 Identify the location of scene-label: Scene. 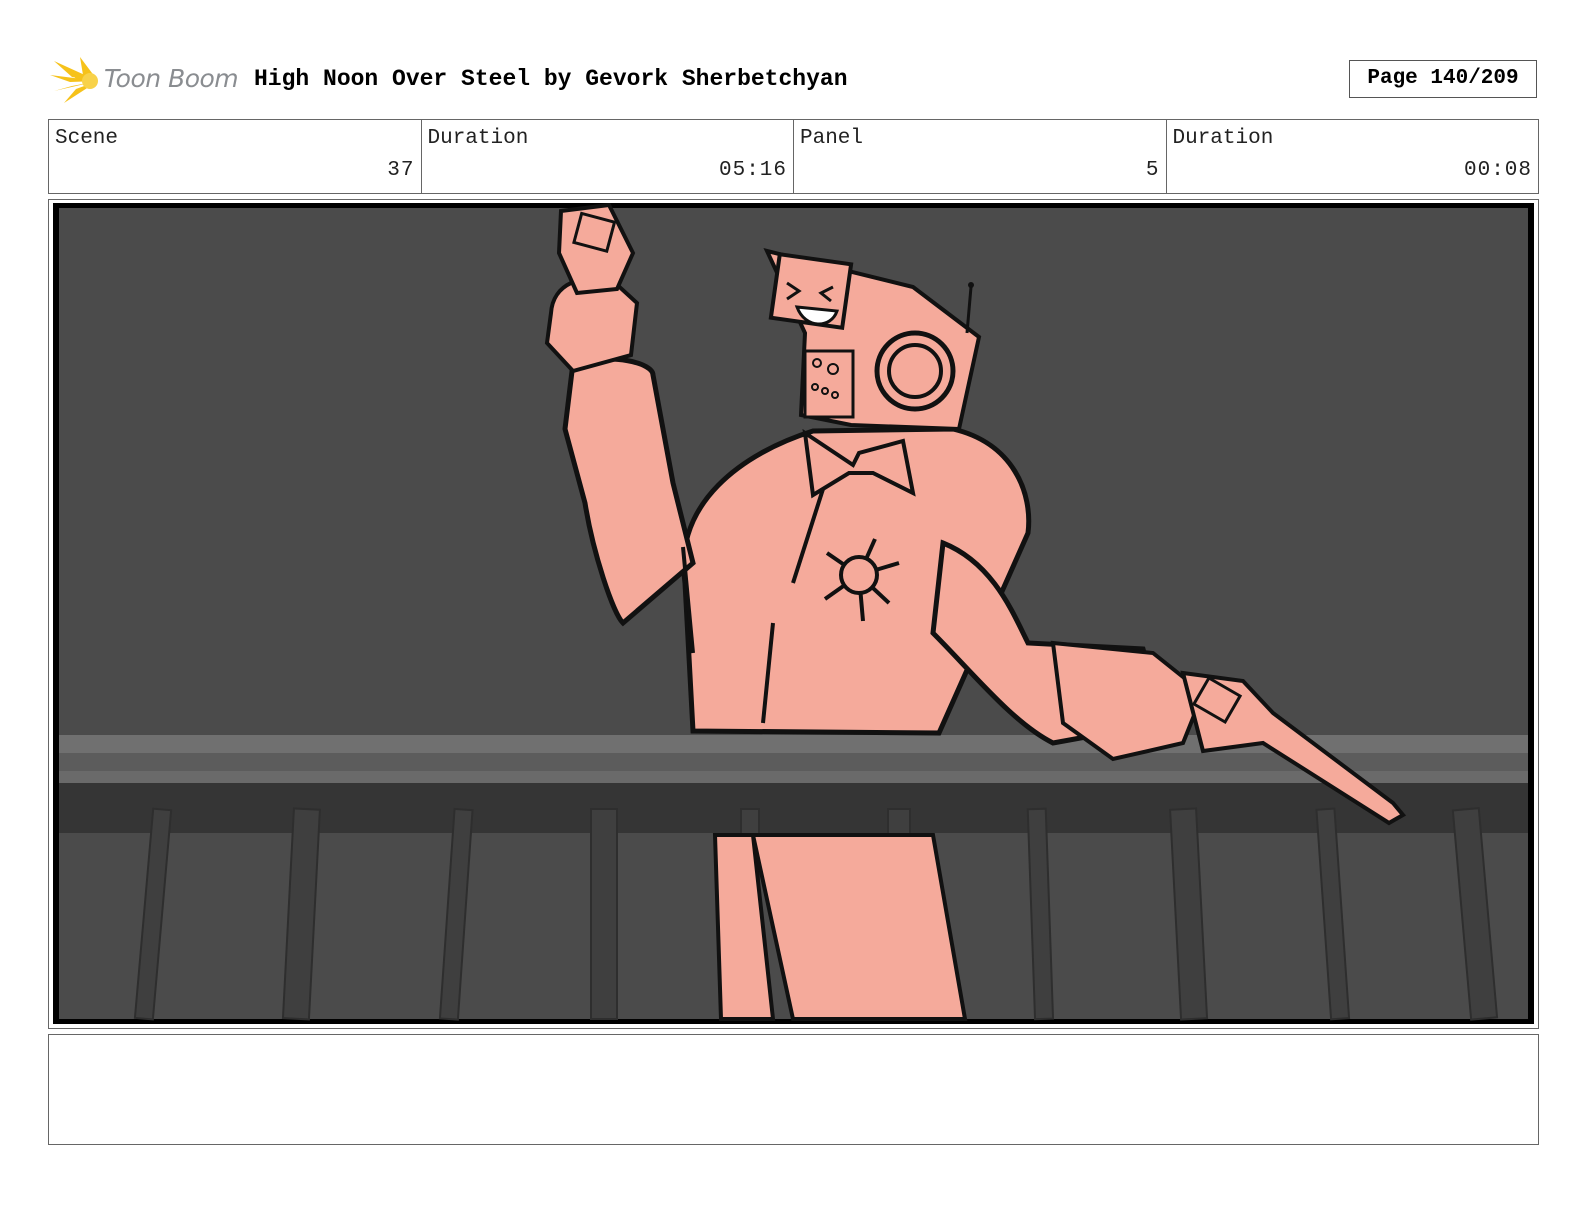
(87, 138).